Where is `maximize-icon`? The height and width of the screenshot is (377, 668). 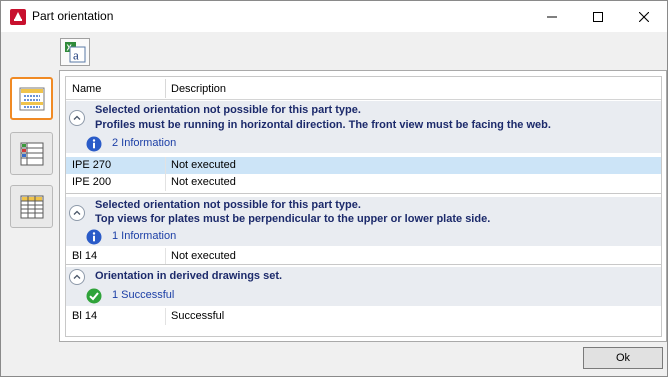
maximize-icon is located at coordinates (598, 16).